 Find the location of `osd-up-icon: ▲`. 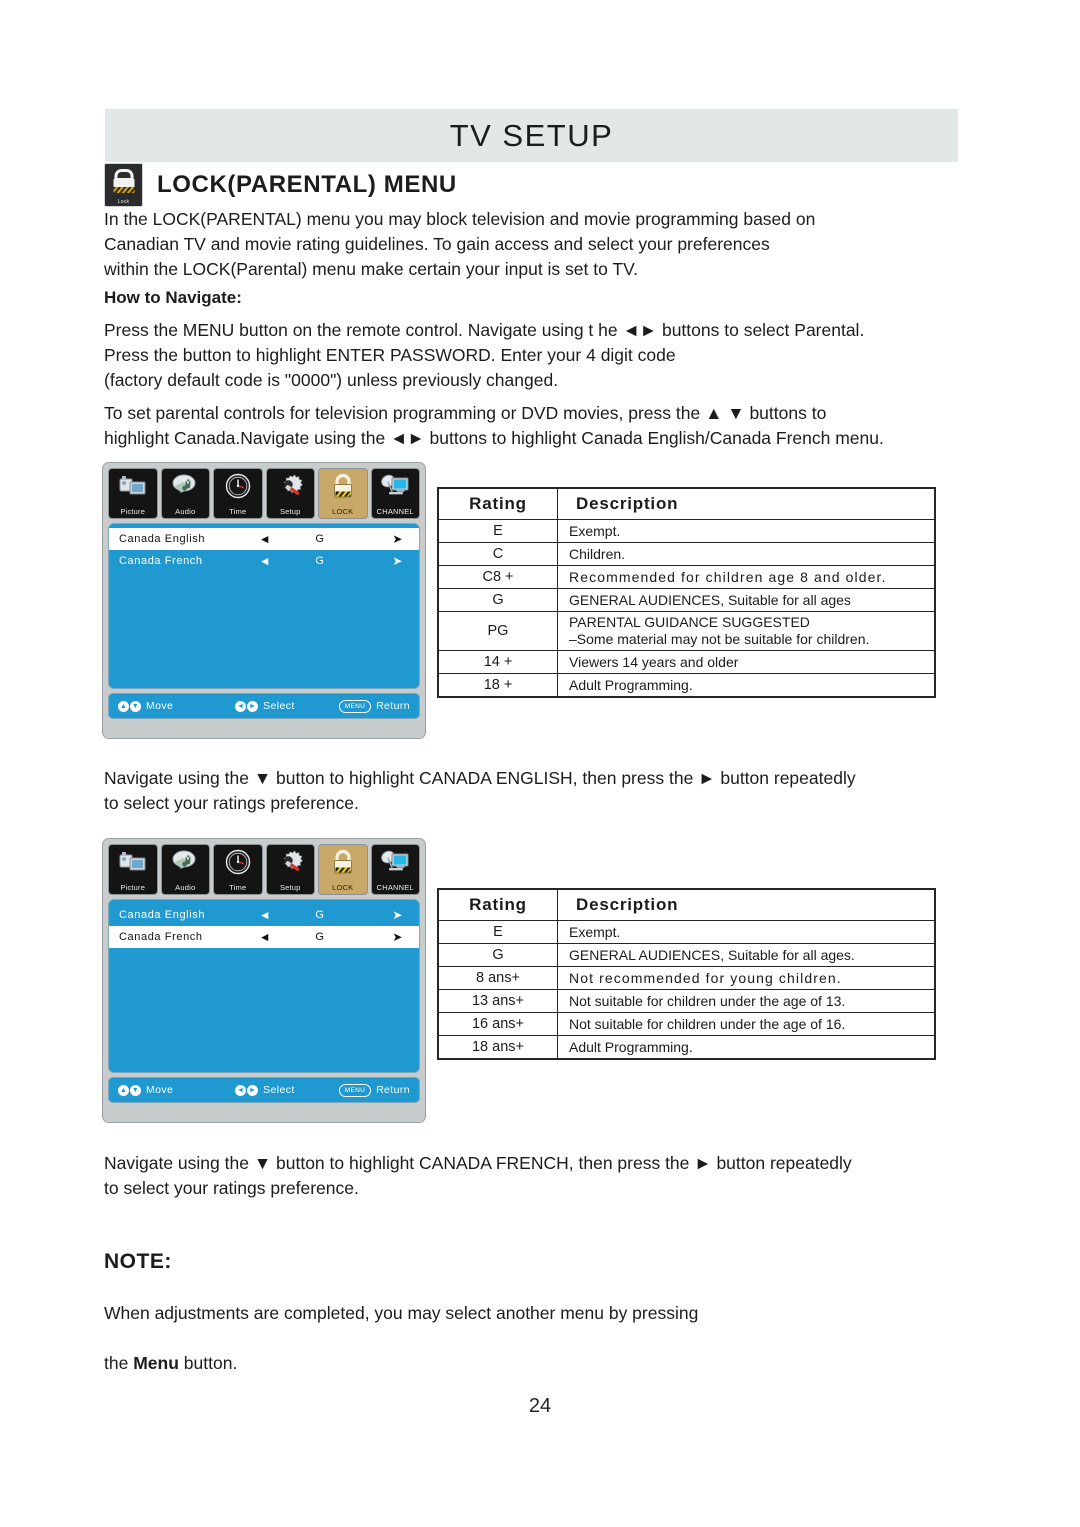

osd-up-icon: ▲ is located at coordinates (123, 1090).